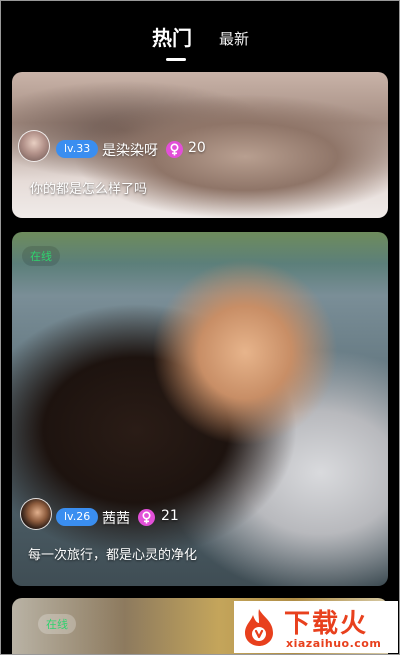  I want to click on follower-count: 21, so click(170, 516).